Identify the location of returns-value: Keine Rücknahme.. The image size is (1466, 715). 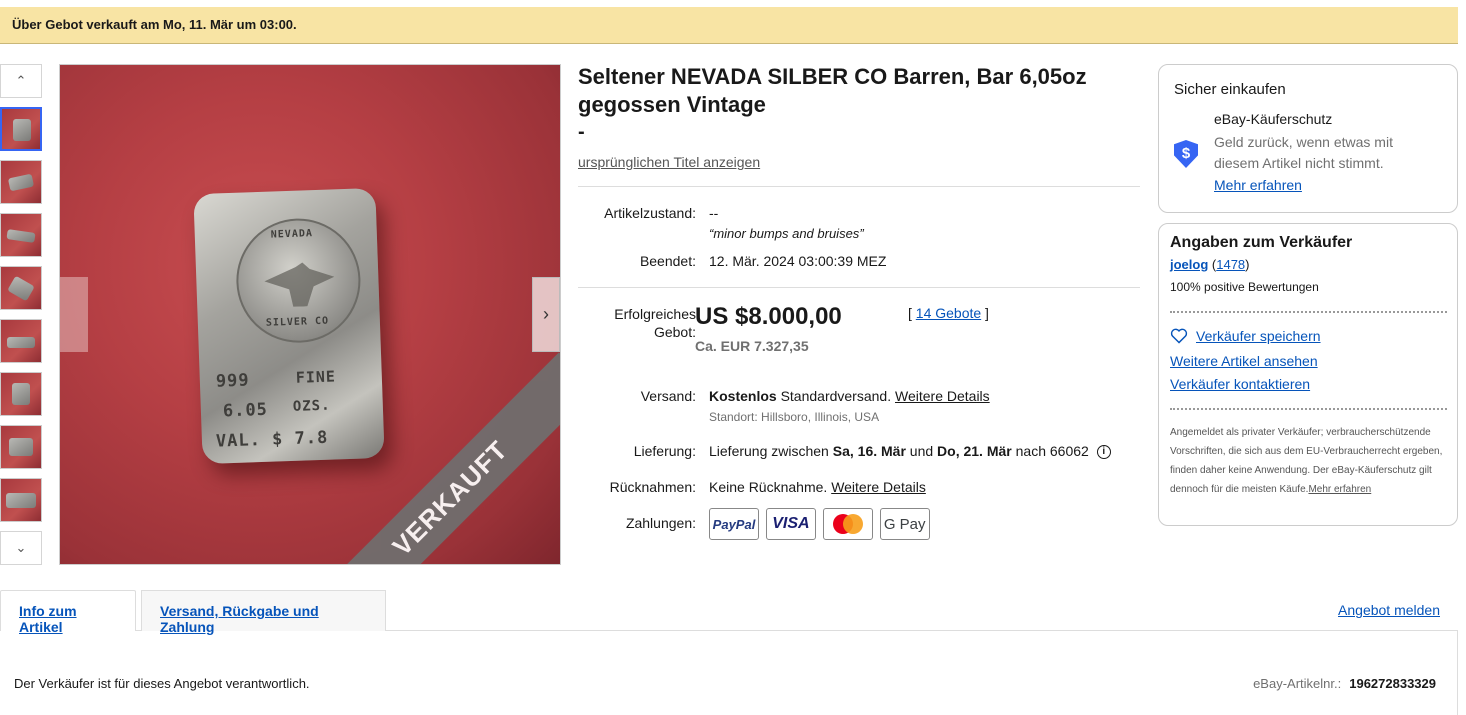
(768, 487).